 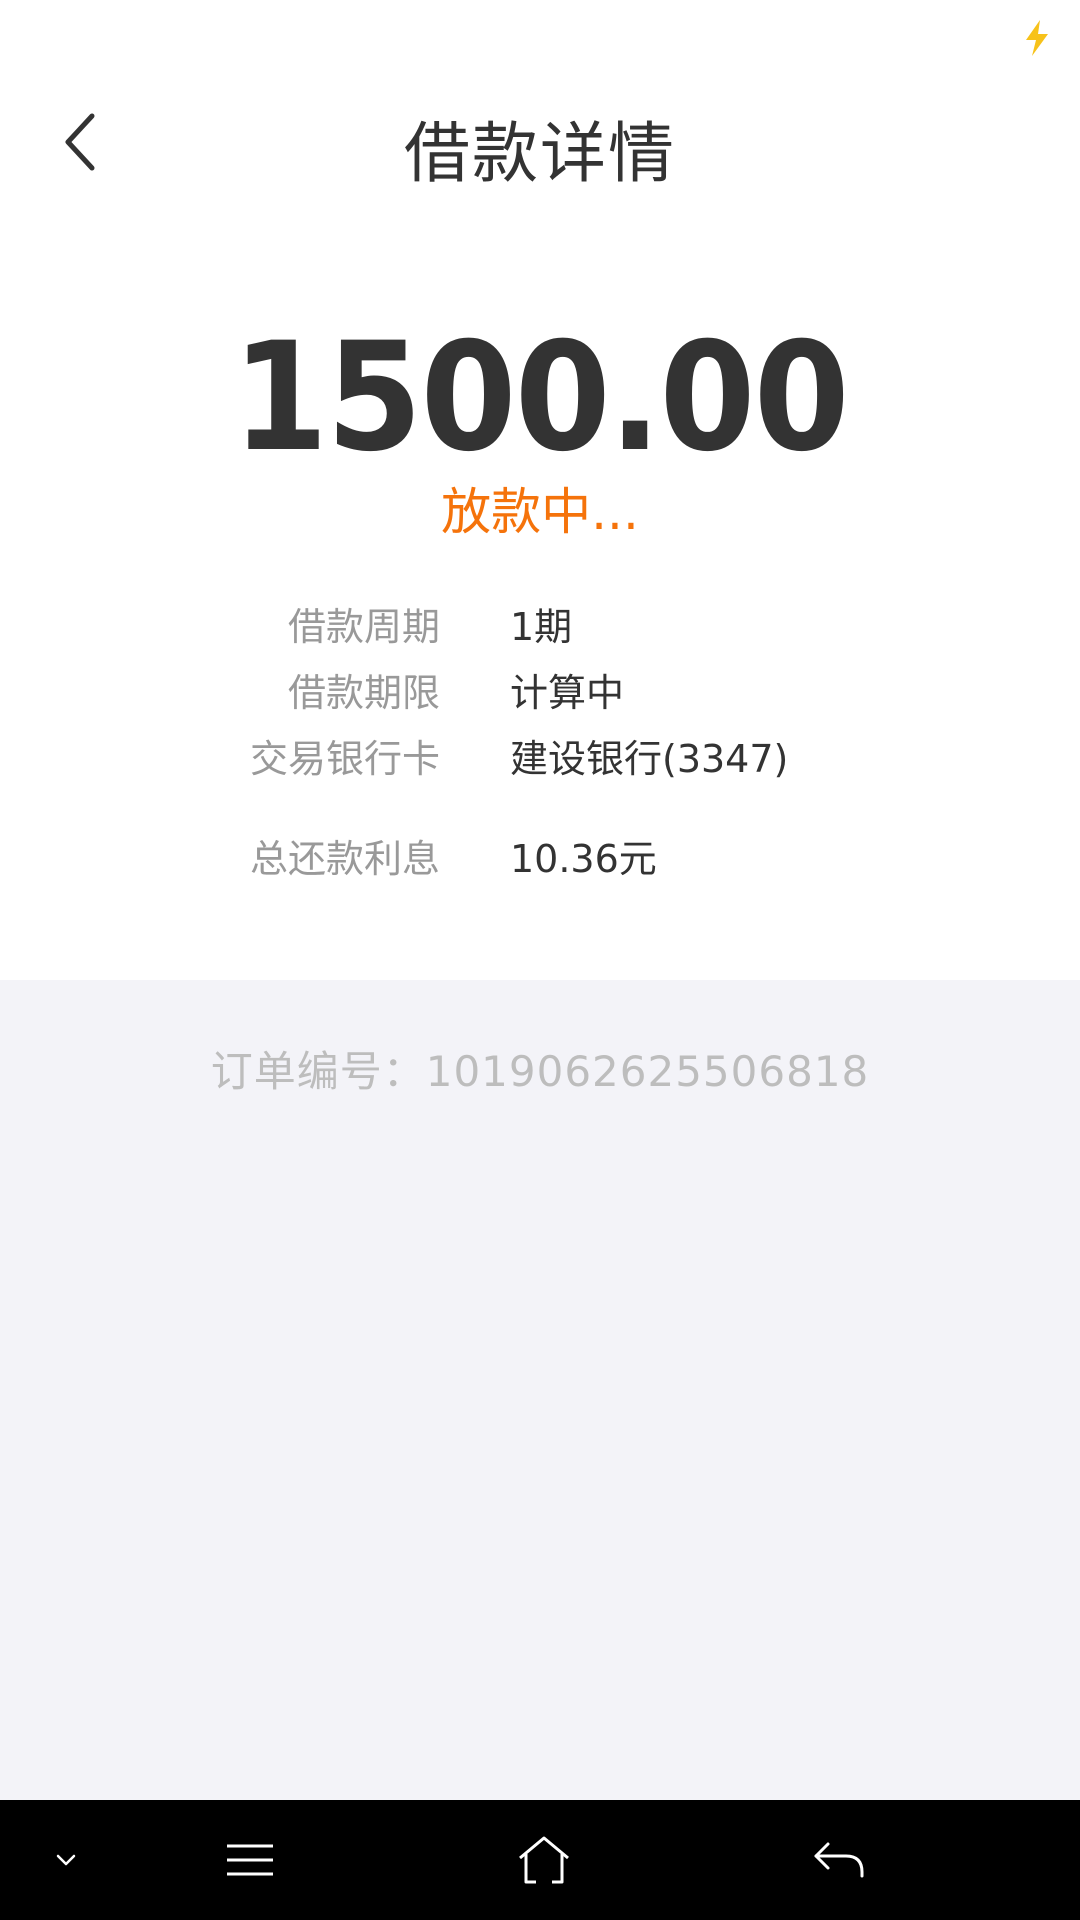 I want to click on page-title: 借款详情, so click(x=540, y=153).